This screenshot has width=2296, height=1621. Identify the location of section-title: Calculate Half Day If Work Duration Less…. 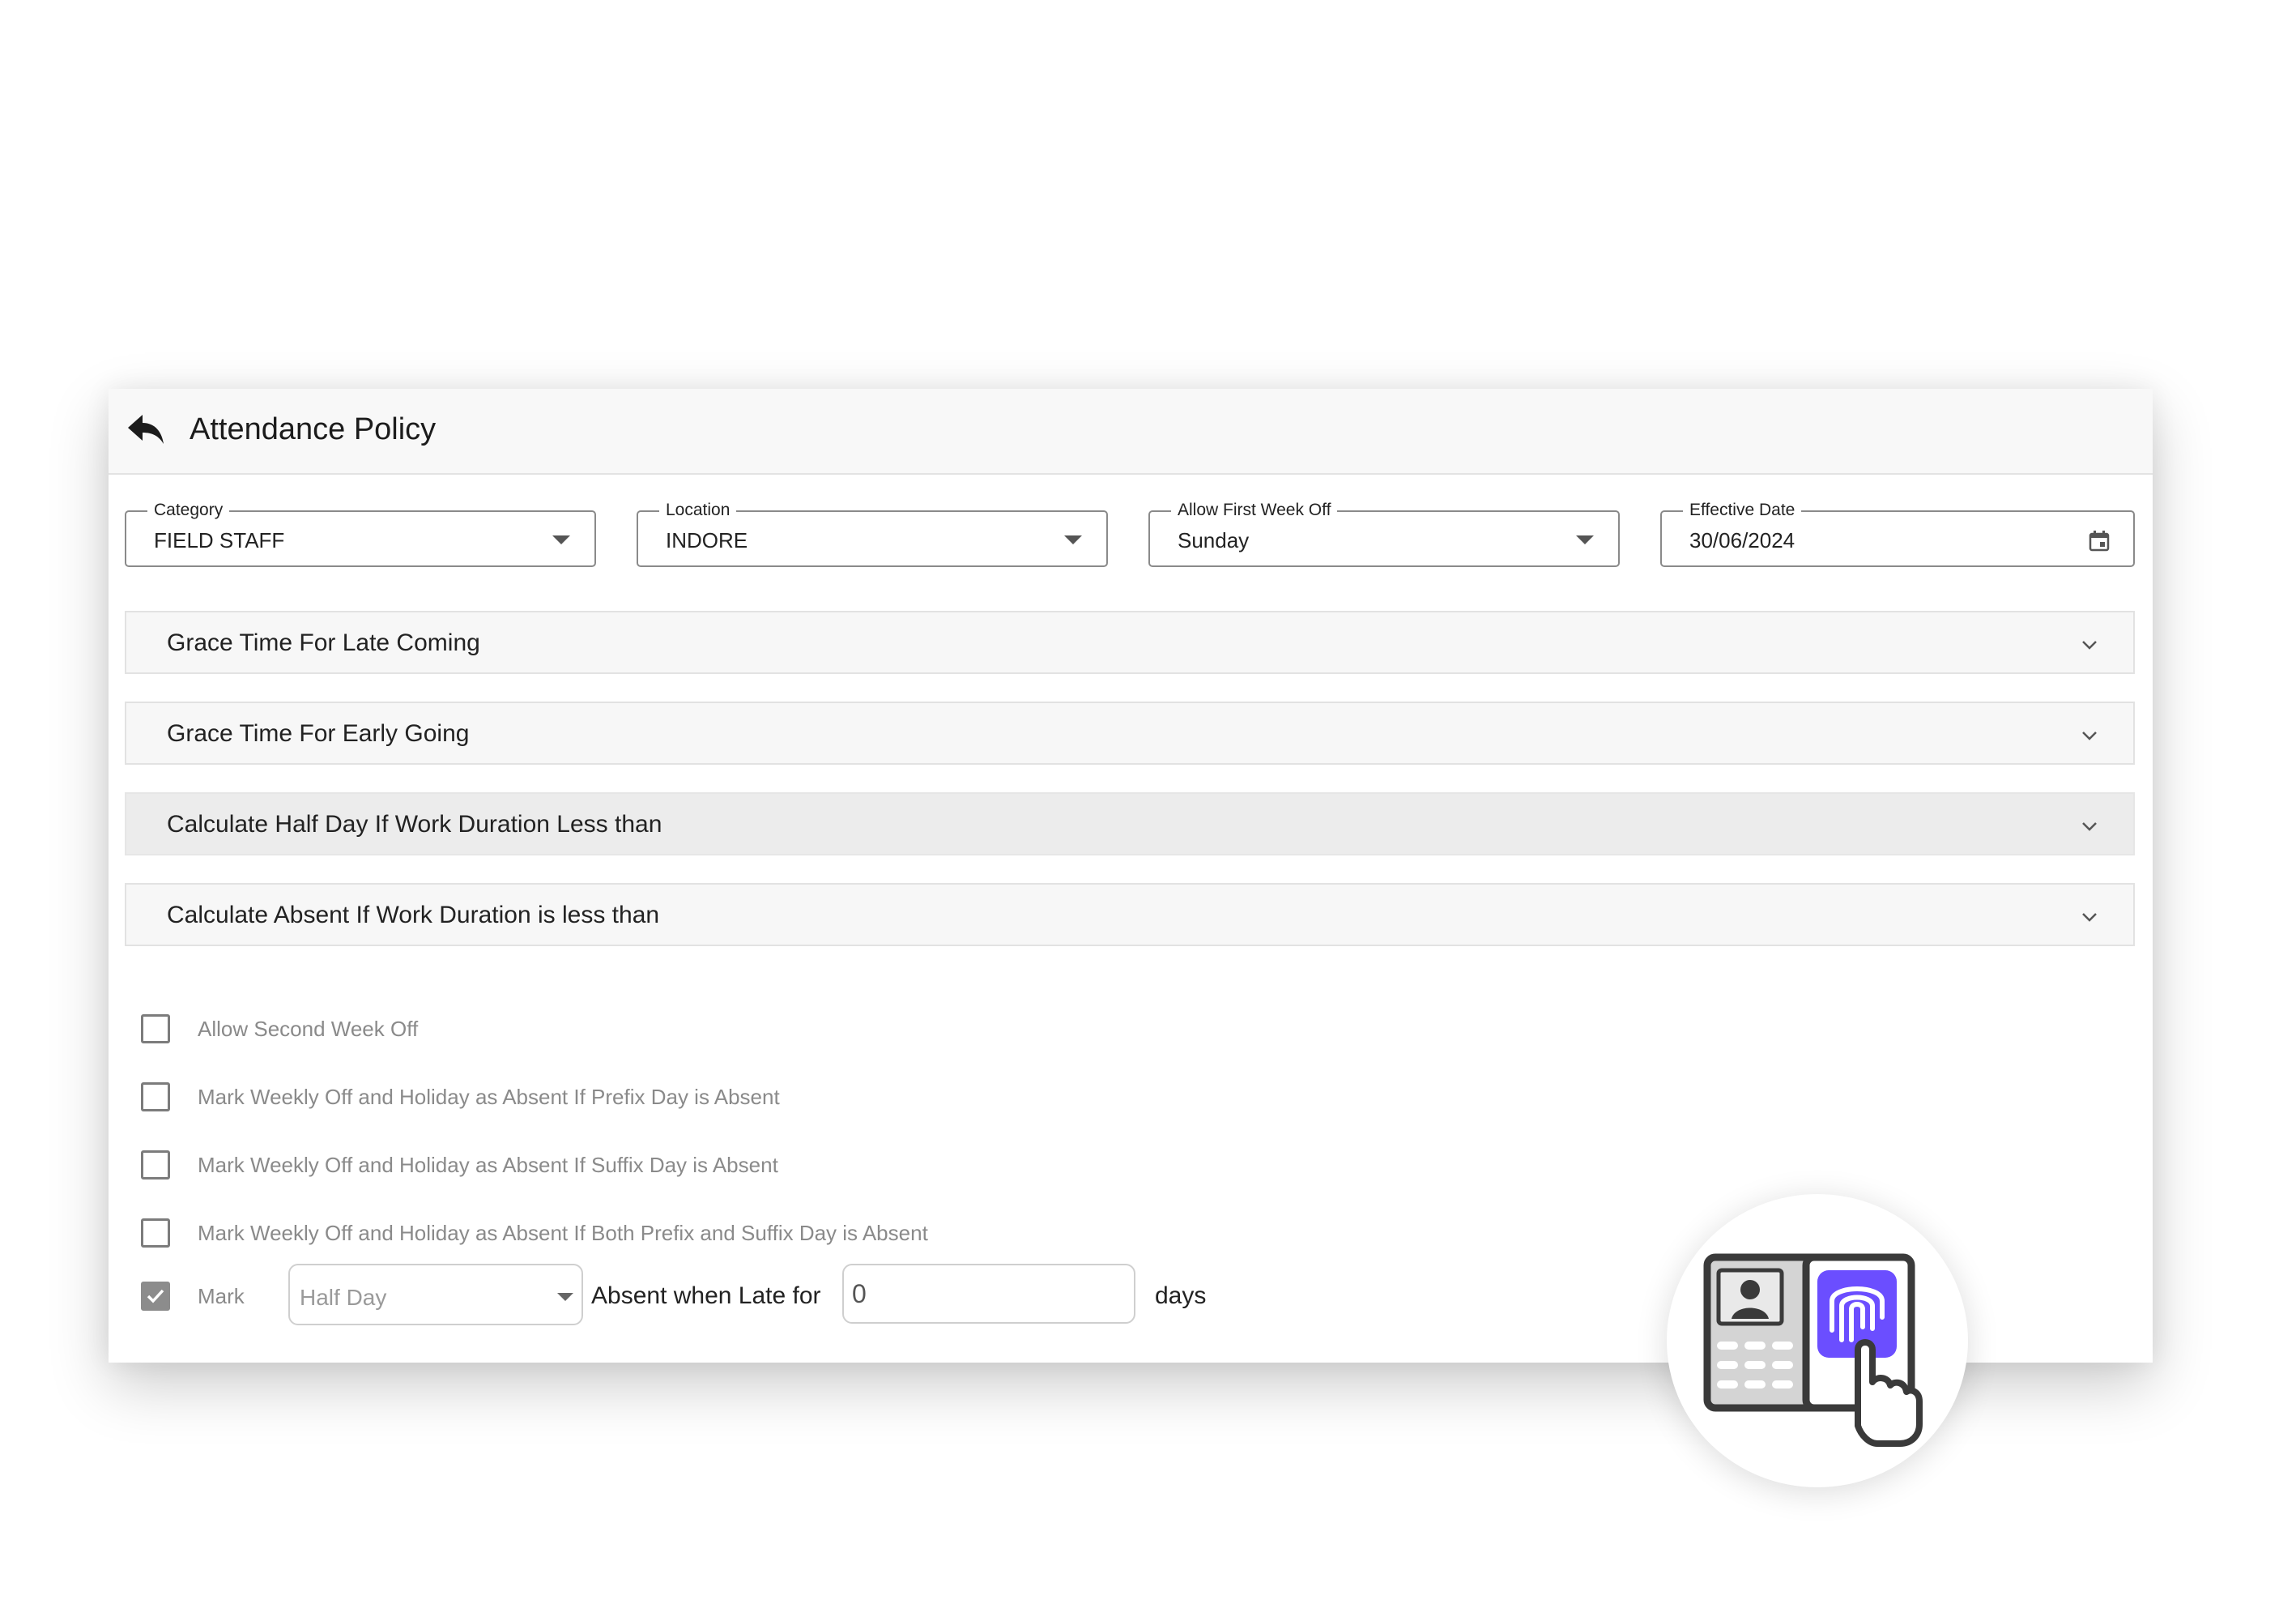
(415, 824).